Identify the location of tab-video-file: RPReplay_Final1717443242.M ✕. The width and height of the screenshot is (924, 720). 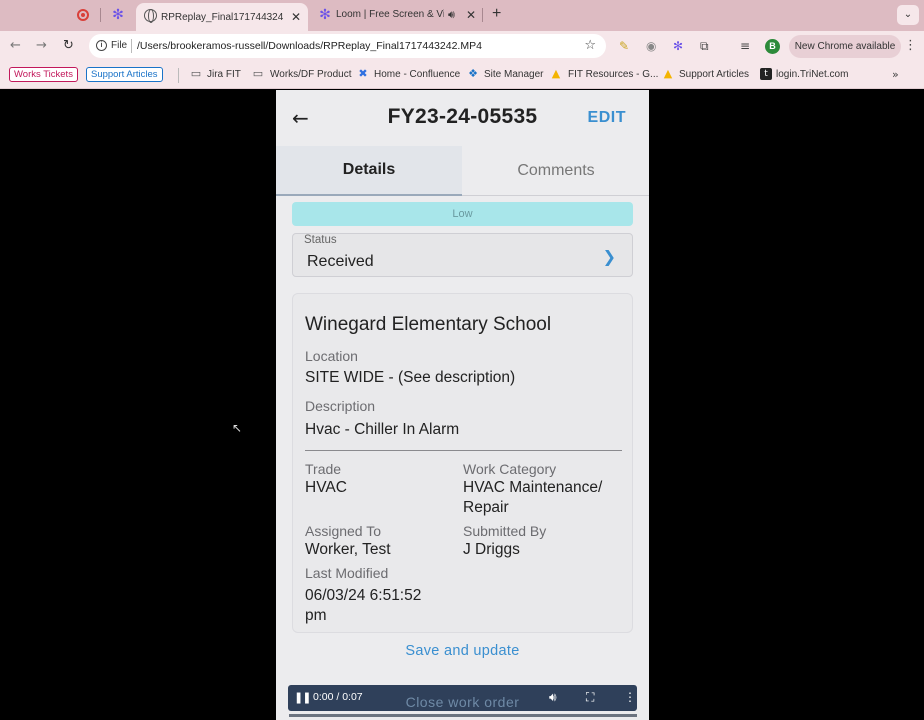
(222, 17).